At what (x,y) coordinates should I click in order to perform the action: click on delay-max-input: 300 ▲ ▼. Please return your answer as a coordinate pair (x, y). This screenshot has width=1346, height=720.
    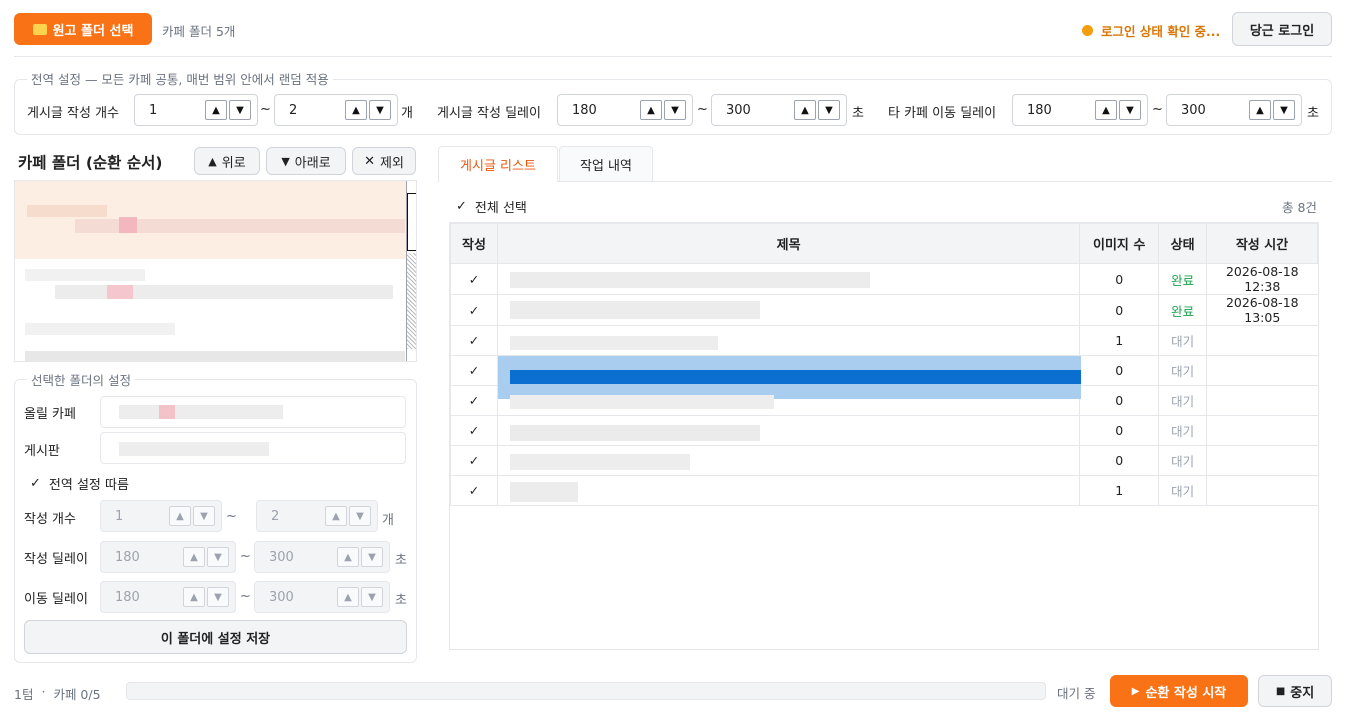
    Looking at the image, I should click on (322, 557).